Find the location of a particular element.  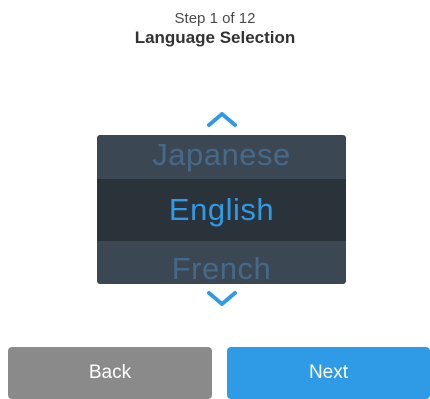

back-button: Back is located at coordinates (110, 373).